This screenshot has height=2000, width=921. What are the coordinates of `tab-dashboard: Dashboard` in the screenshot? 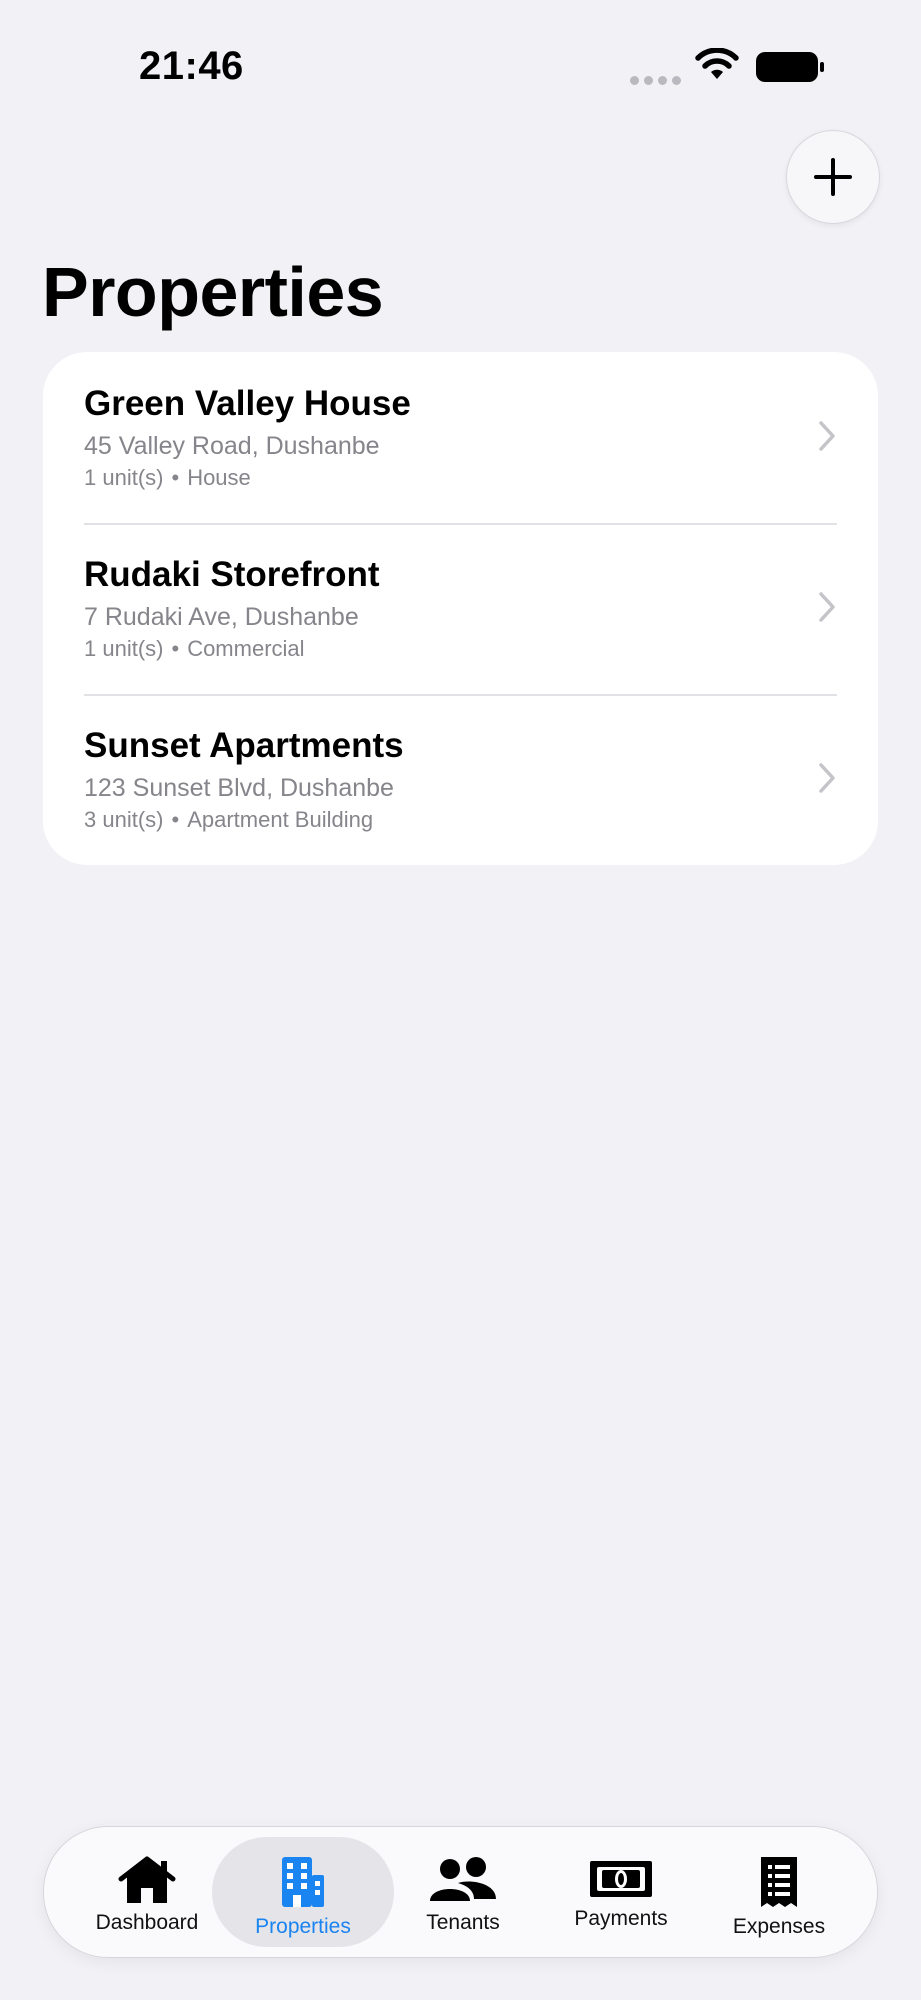 It's located at (147, 1892).